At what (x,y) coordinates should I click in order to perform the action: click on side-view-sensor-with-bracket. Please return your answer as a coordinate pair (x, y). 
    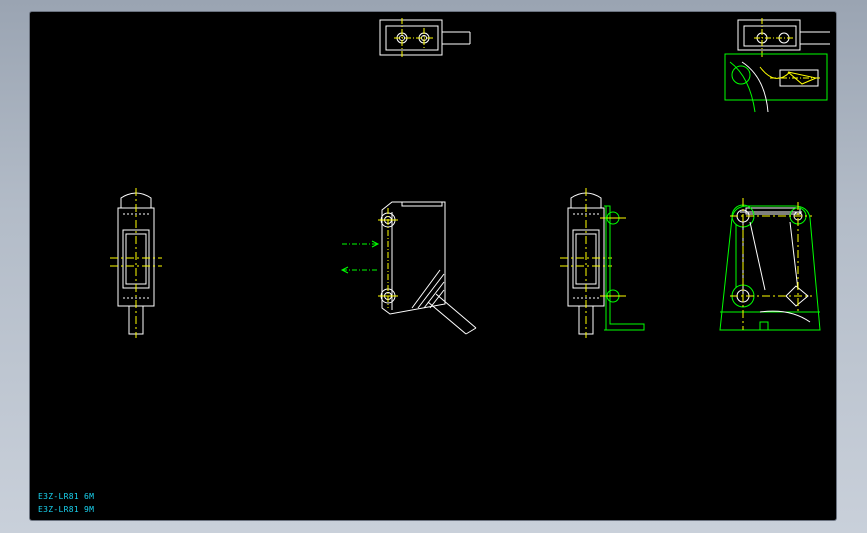
    Looking at the image, I should click on (770, 264).